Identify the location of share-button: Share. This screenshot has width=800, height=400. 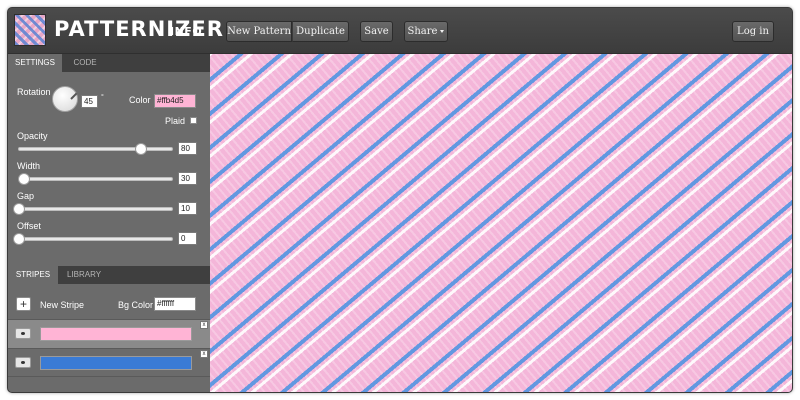
(426, 31).